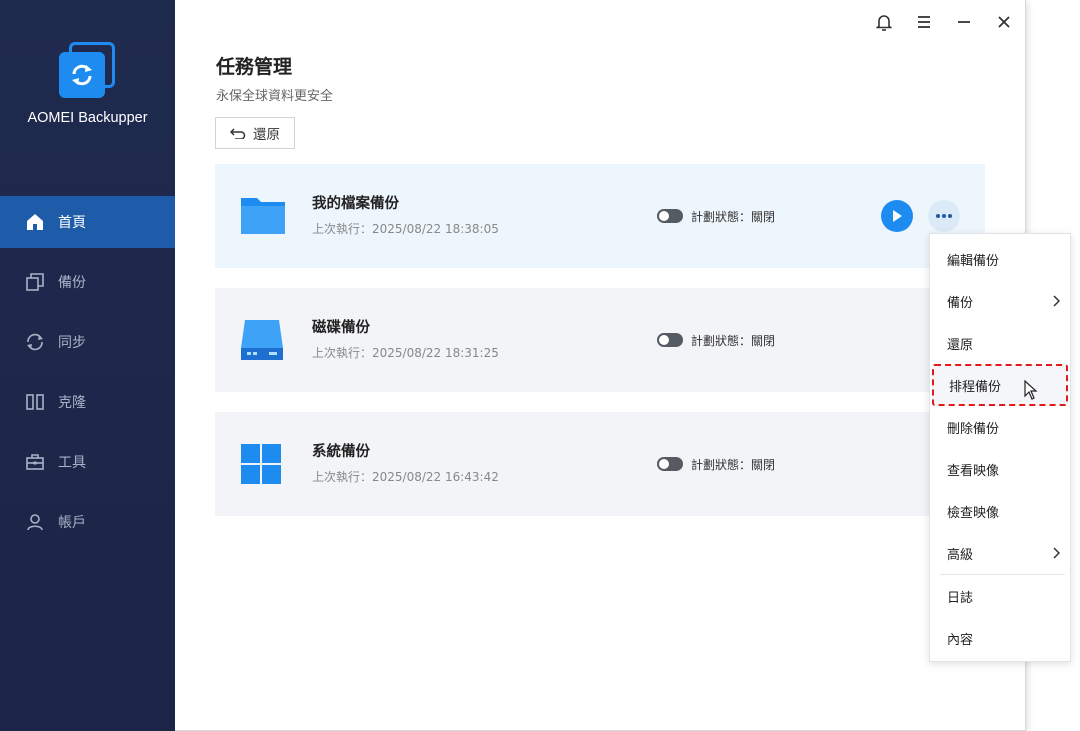 This screenshot has width=1080, height=731. What do you see at coordinates (975, 387) in the screenshot?
I see `menu-item-label: 排程備份` at bounding box center [975, 387].